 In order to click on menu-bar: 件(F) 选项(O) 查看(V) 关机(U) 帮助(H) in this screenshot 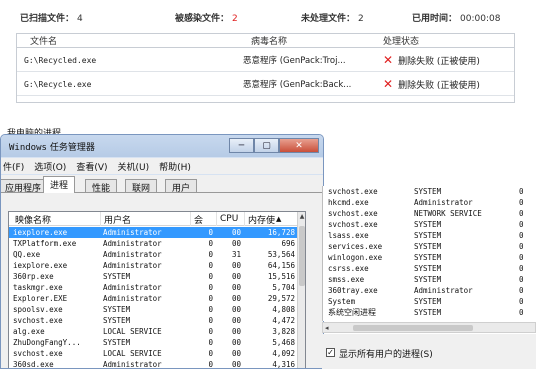, I will do `click(162, 166)`.